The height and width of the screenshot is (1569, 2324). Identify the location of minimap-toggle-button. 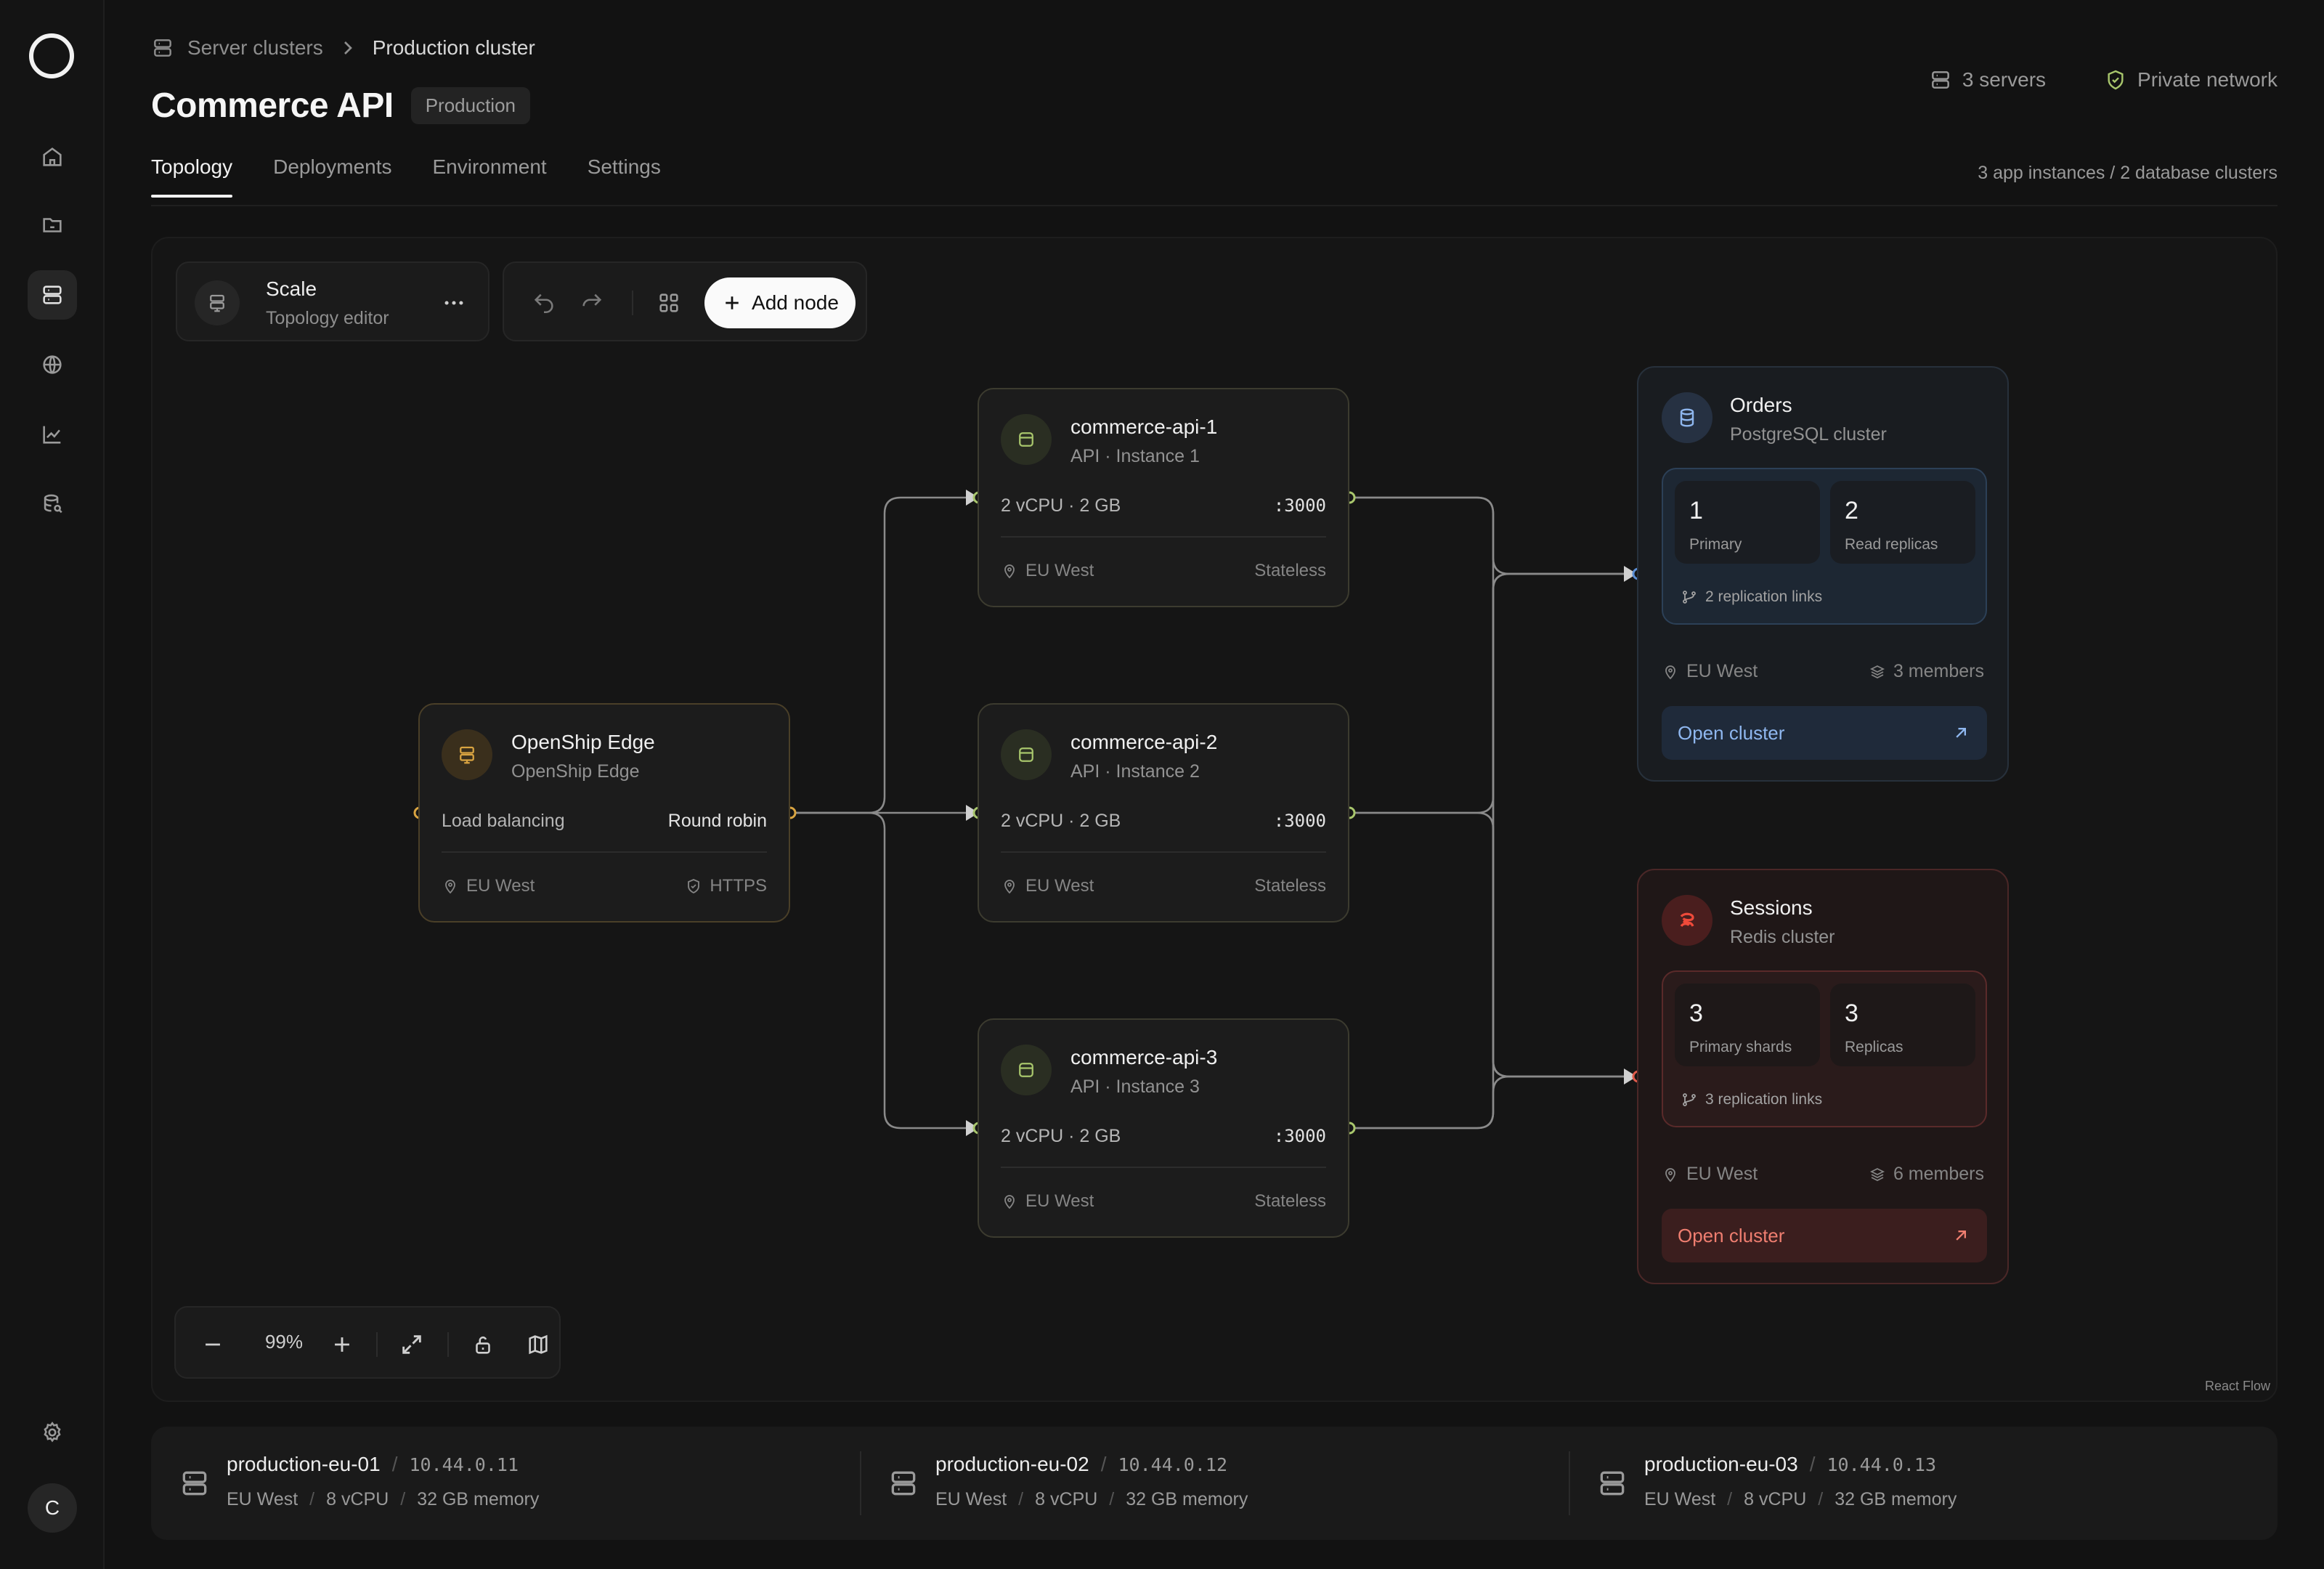
(538, 1344).